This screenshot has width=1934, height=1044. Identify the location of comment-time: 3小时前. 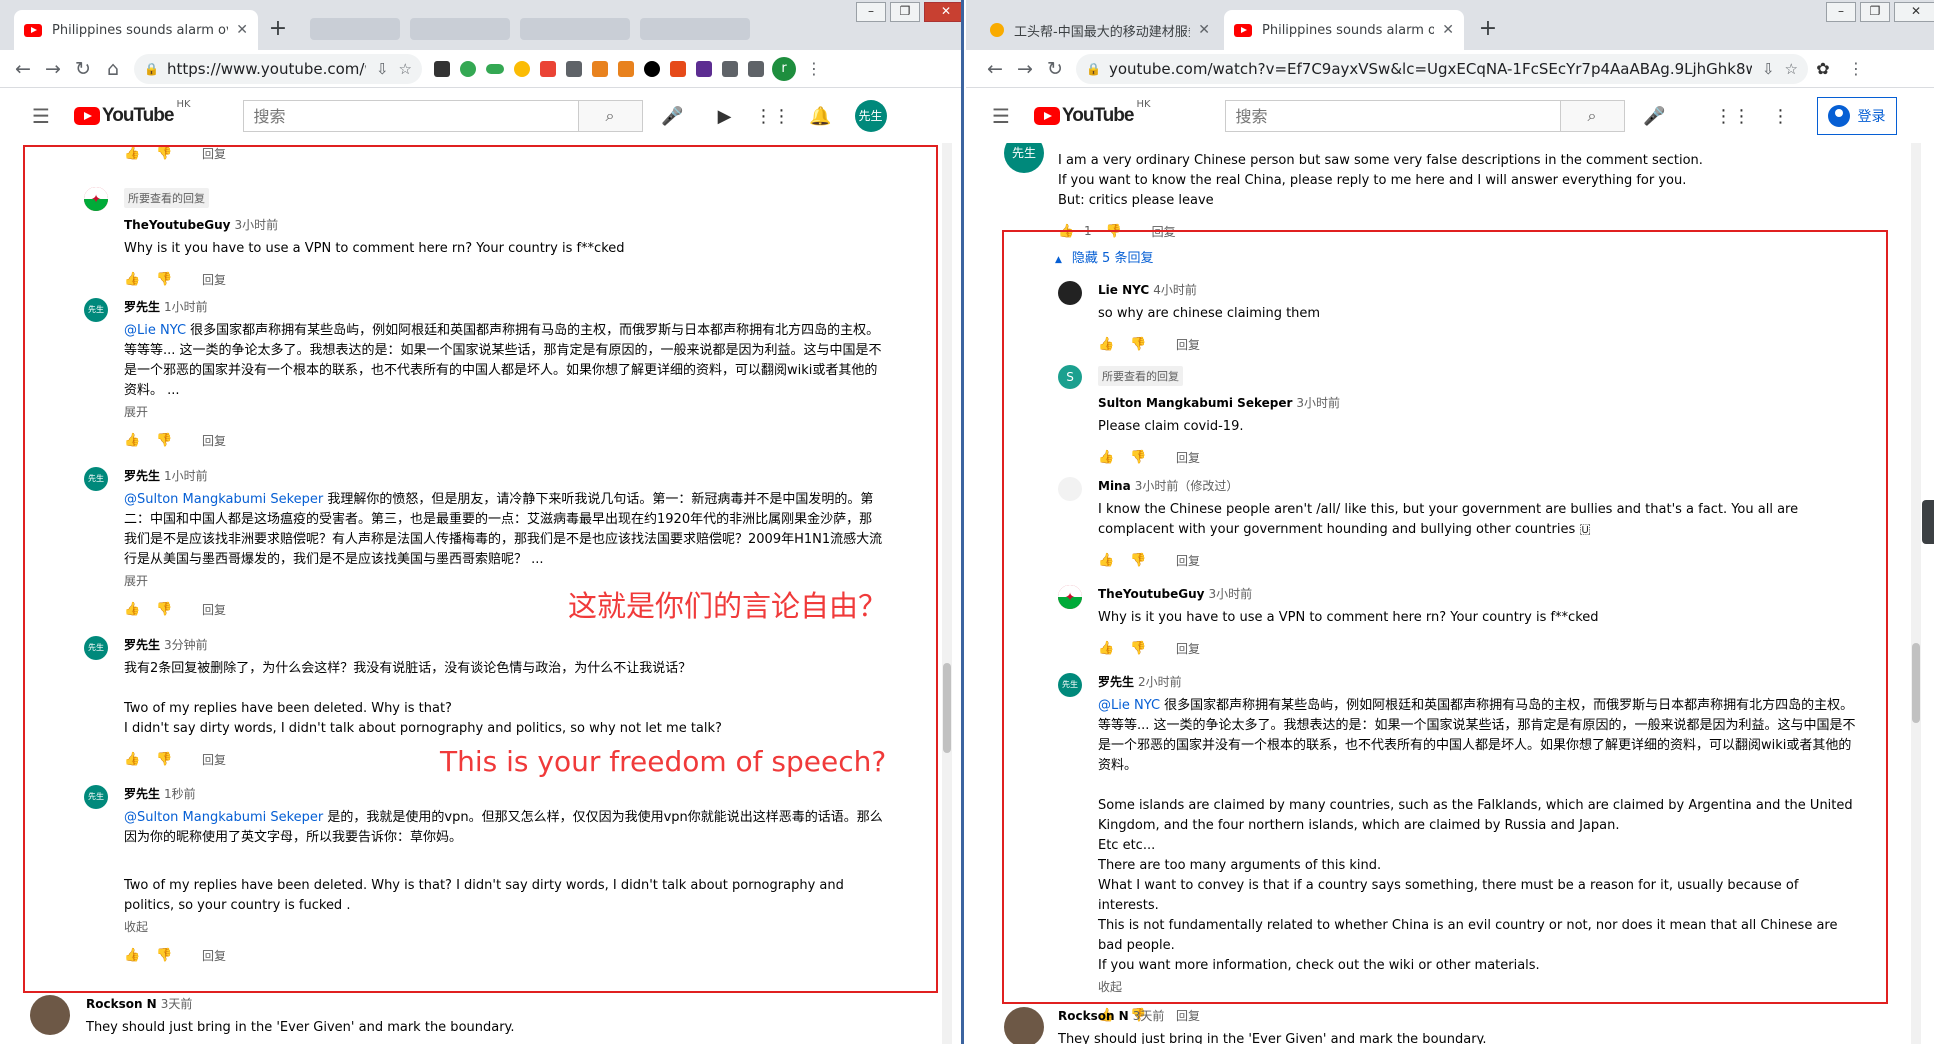
(256, 225).